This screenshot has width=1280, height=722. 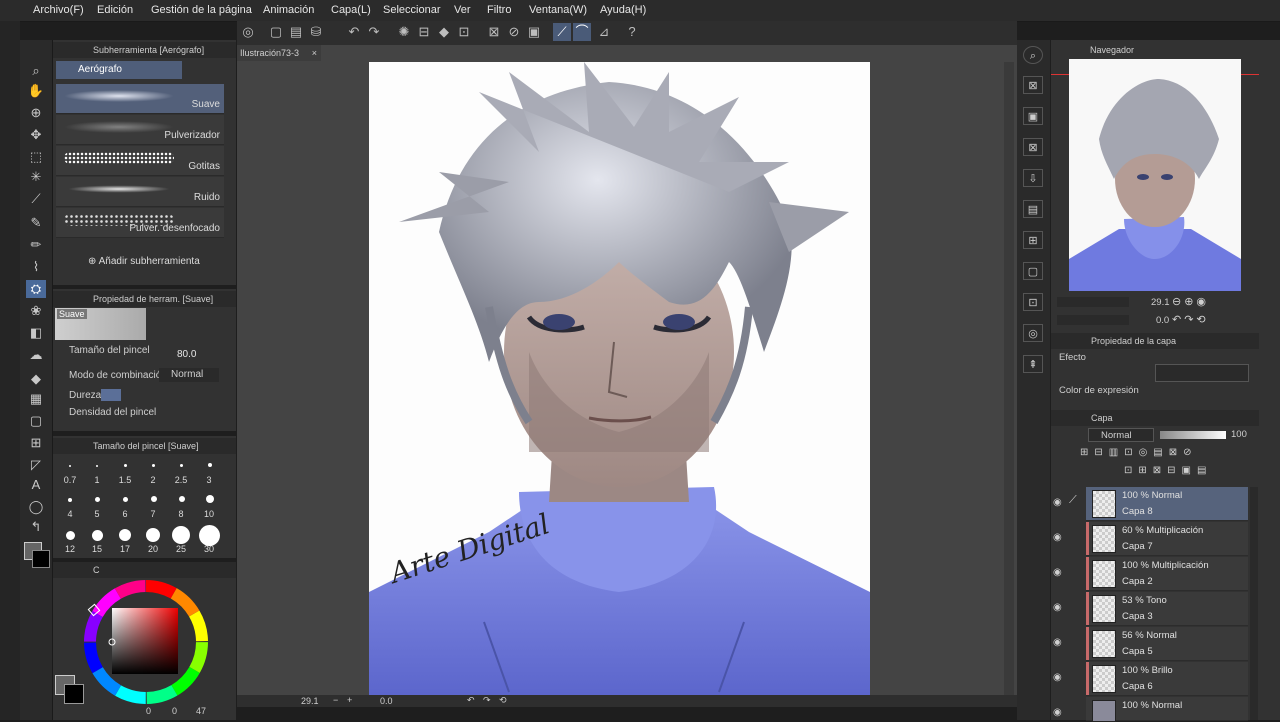 What do you see at coordinates (374, 32) in the screenshot?
I see `redo-icon: ↷` at bounding box center [374, 32].